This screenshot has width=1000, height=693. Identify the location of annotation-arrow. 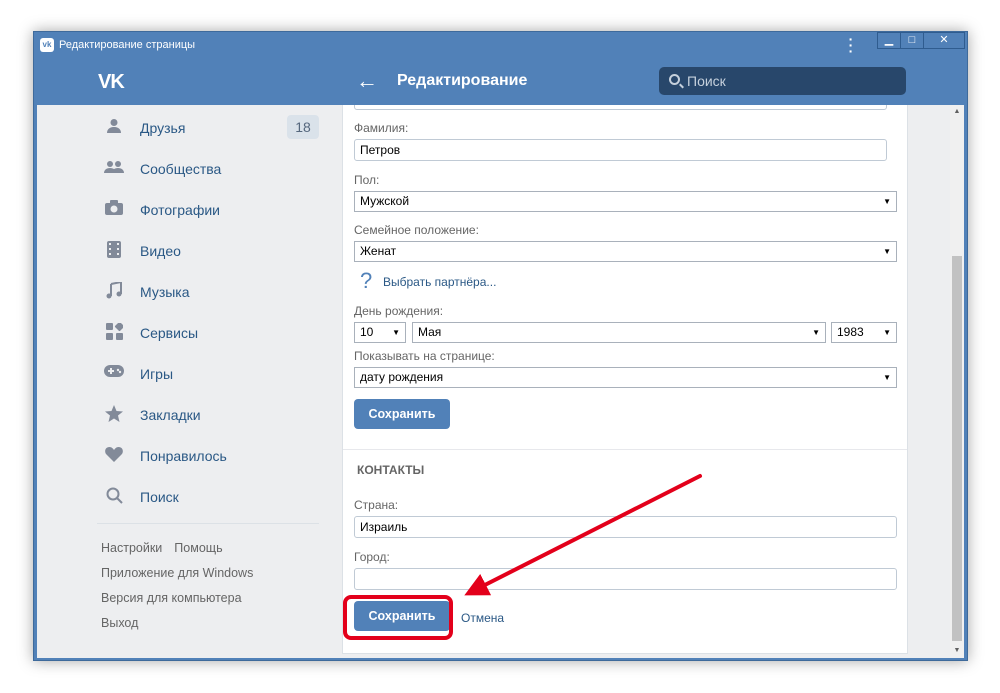
(583, 535).